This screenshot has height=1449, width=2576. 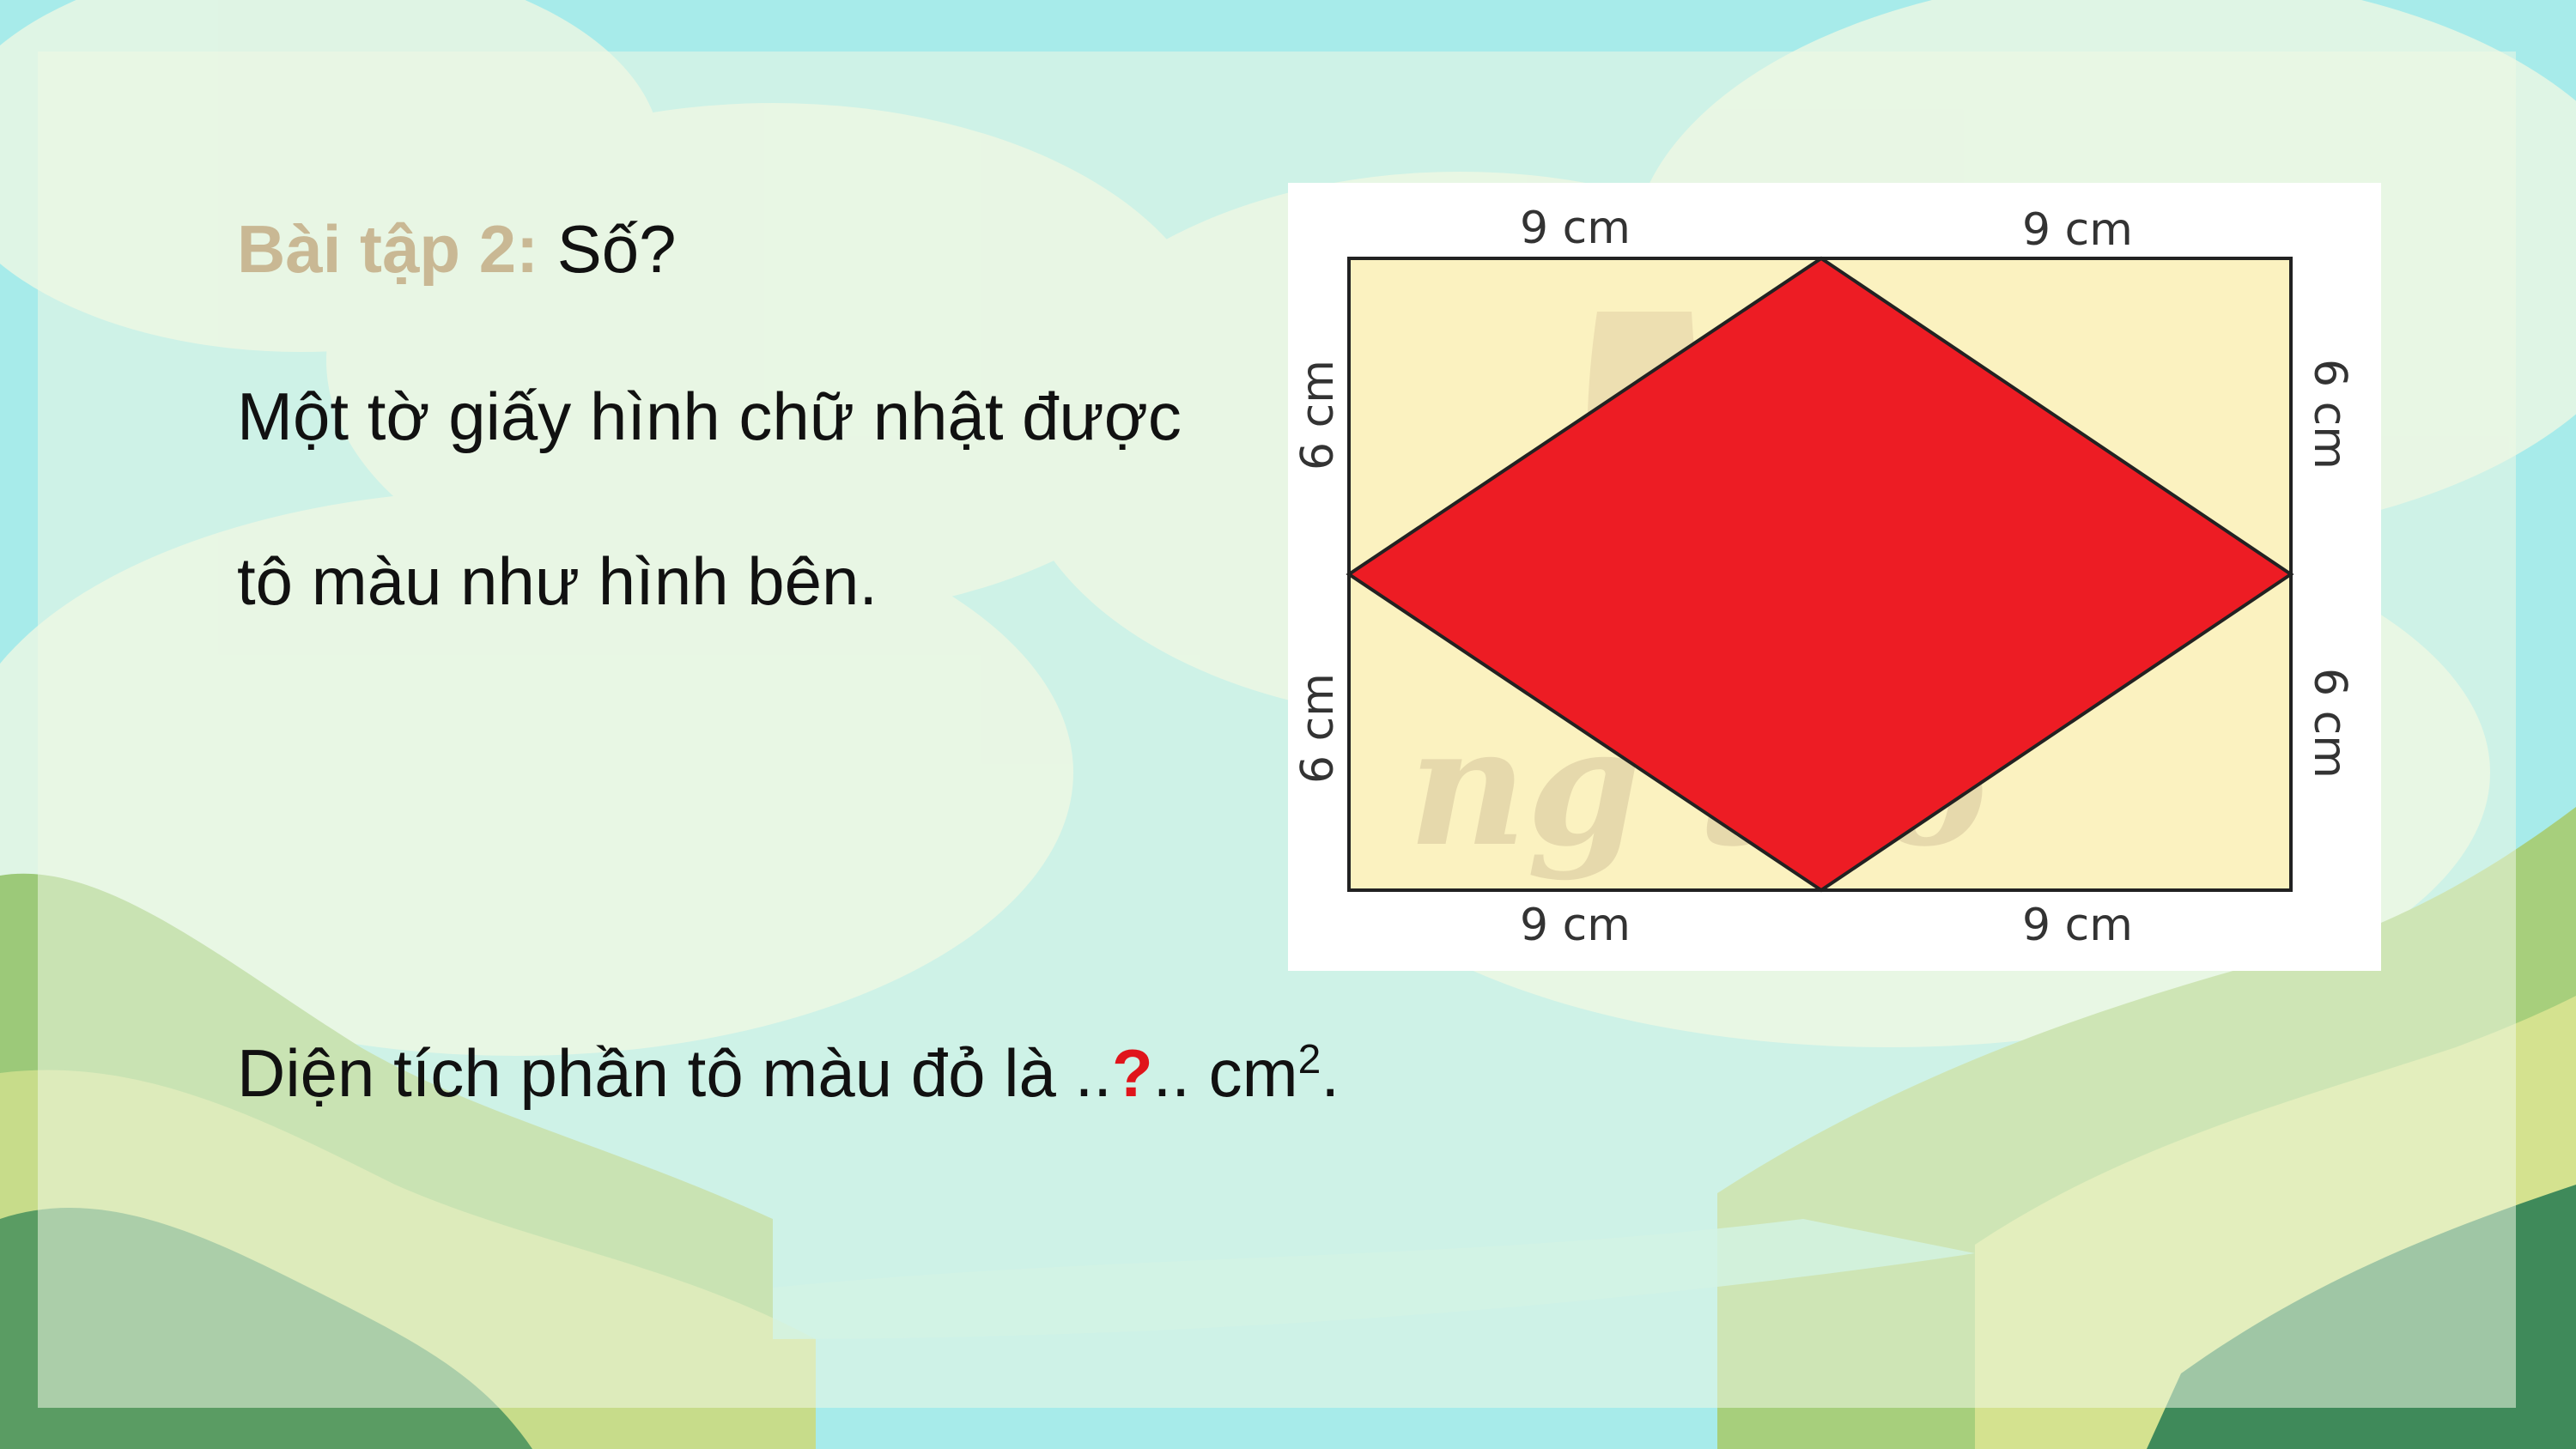 I want to click on label-bottom-left: 9 cm, so click(x=1576, y=925).